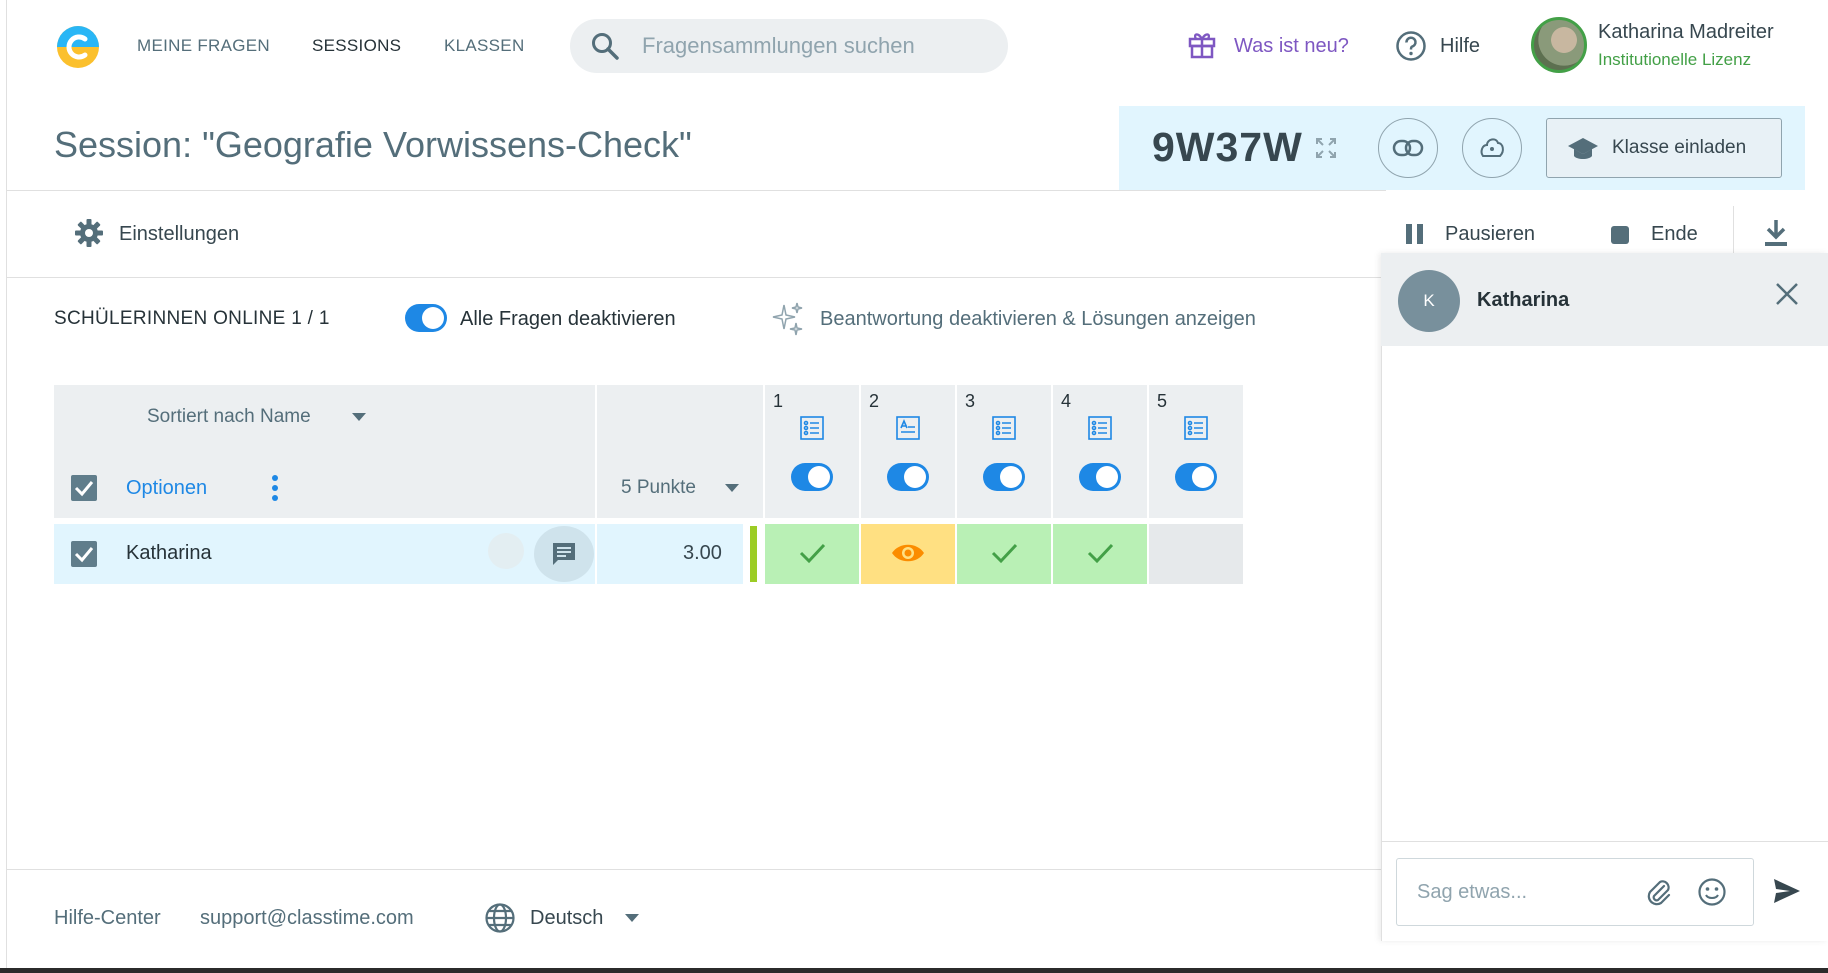 This screenshot has height=973, width=1828. I want to click on nav-meine-fragen: MEINE FRAGEN, so click(203, 46).